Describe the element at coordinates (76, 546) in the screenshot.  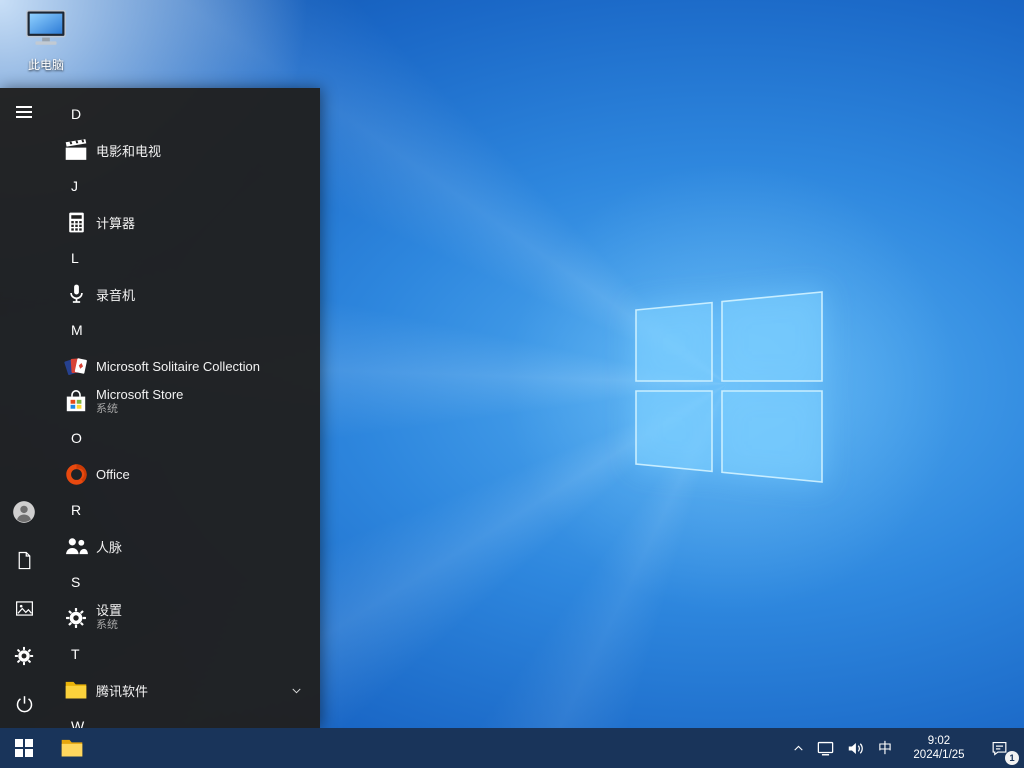
I see `people-icon` at that location.